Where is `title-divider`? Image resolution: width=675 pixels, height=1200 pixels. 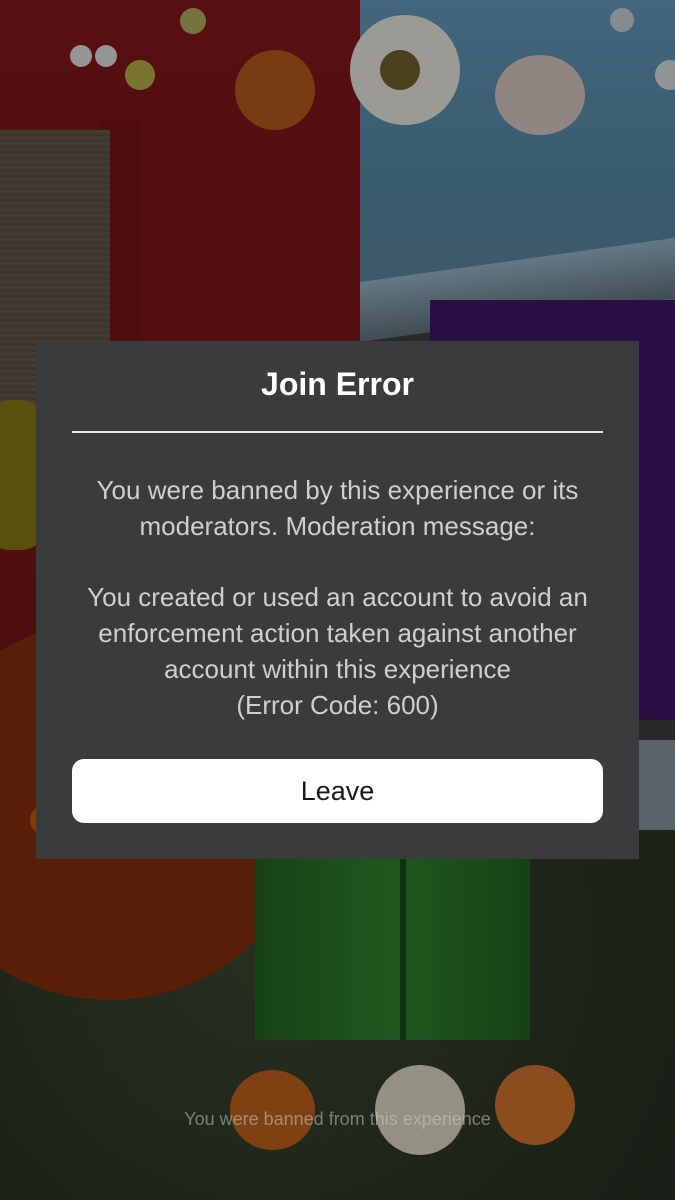
title-divider is located at coordinates (337, 432).